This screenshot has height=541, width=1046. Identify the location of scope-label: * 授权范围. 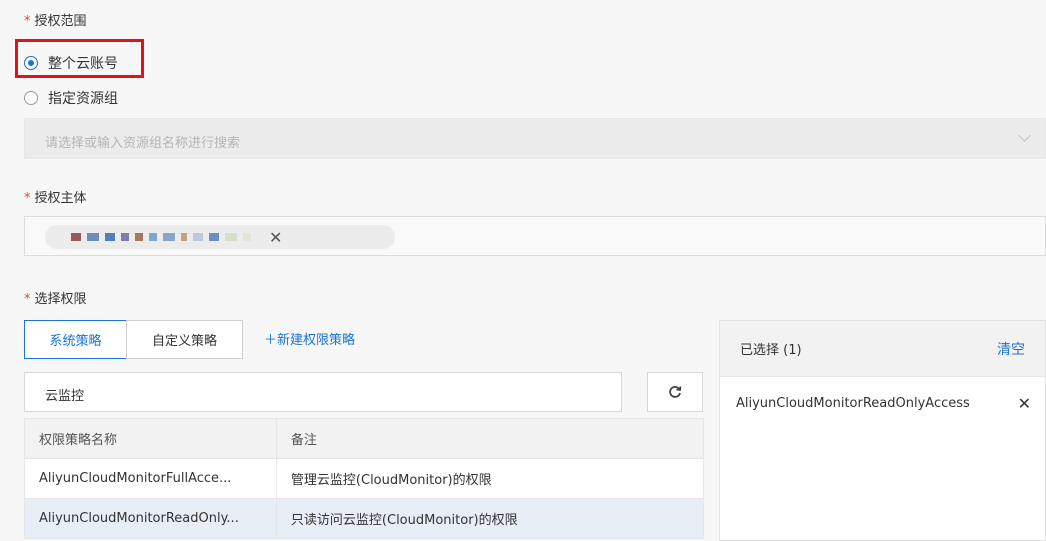
(55, 21).